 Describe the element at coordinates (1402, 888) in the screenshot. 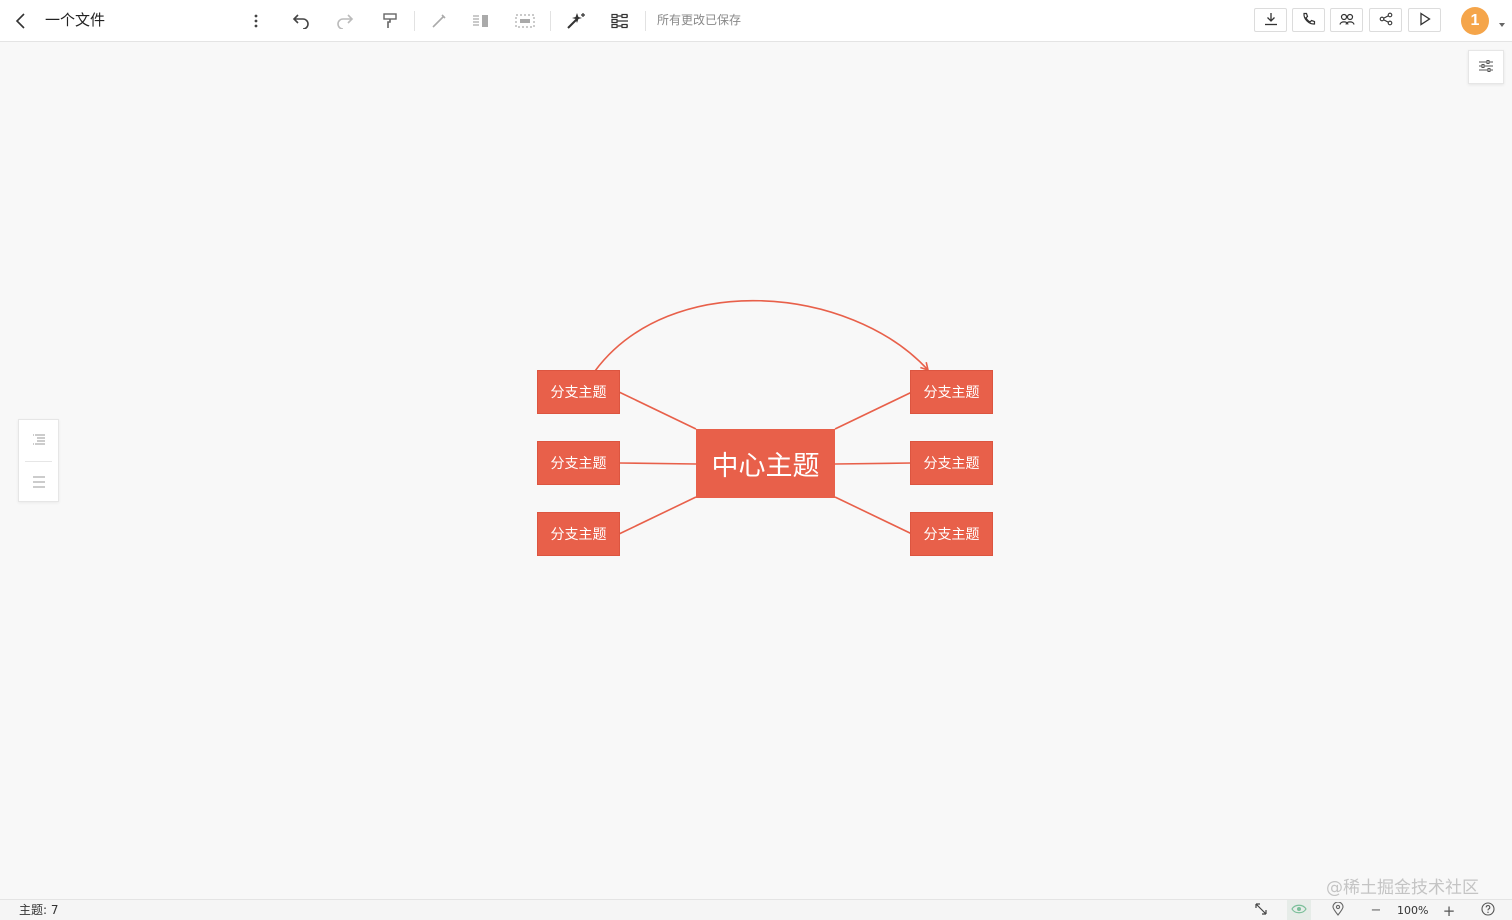

I see `watermark: @稀土掘金技术社区` at that location.